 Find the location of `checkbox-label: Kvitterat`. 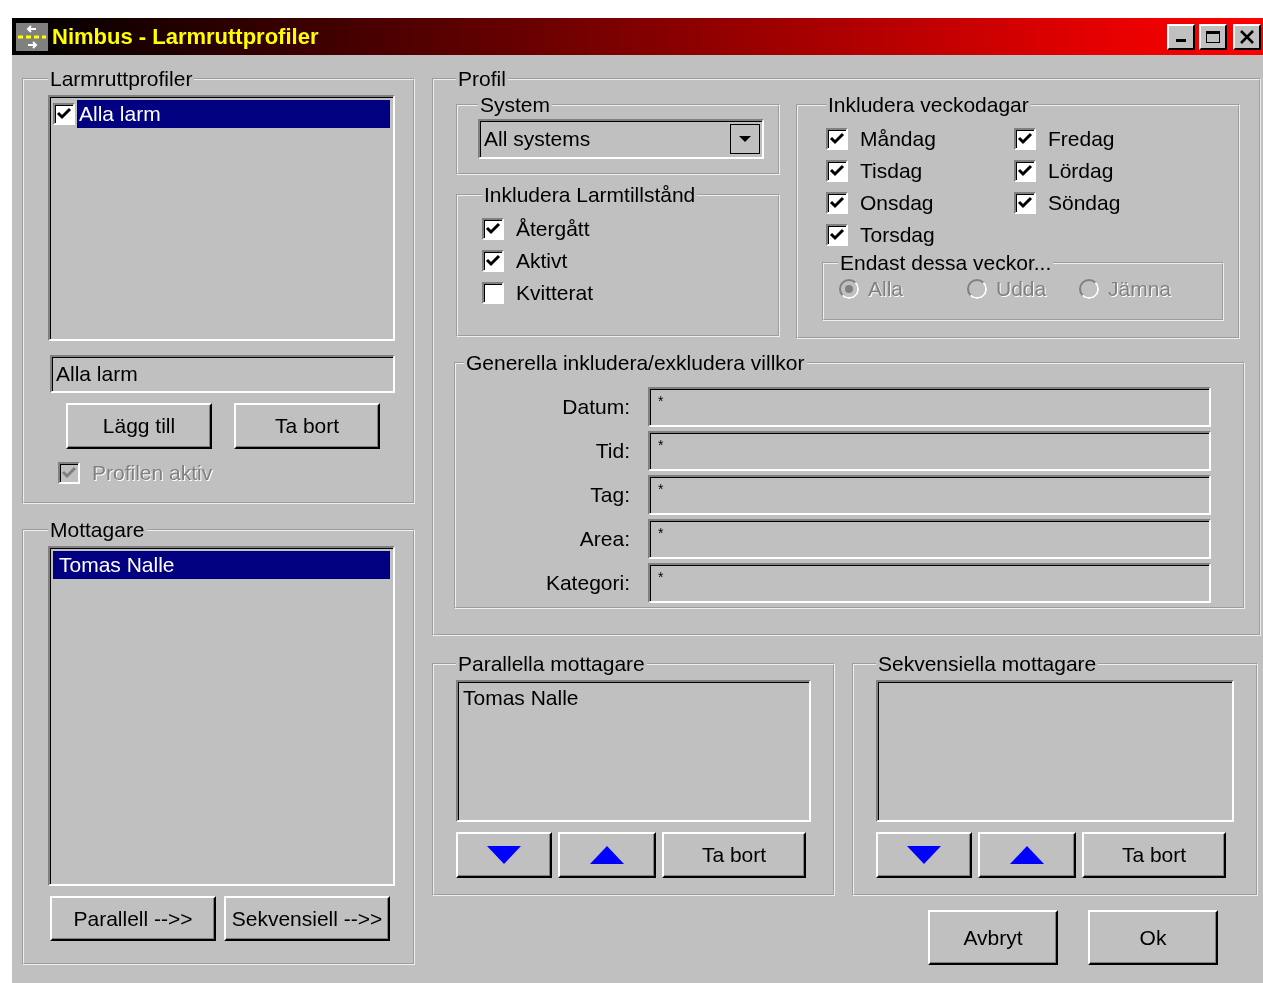

checkbox-label: Kvitterat is located at coordinates (555, 293).